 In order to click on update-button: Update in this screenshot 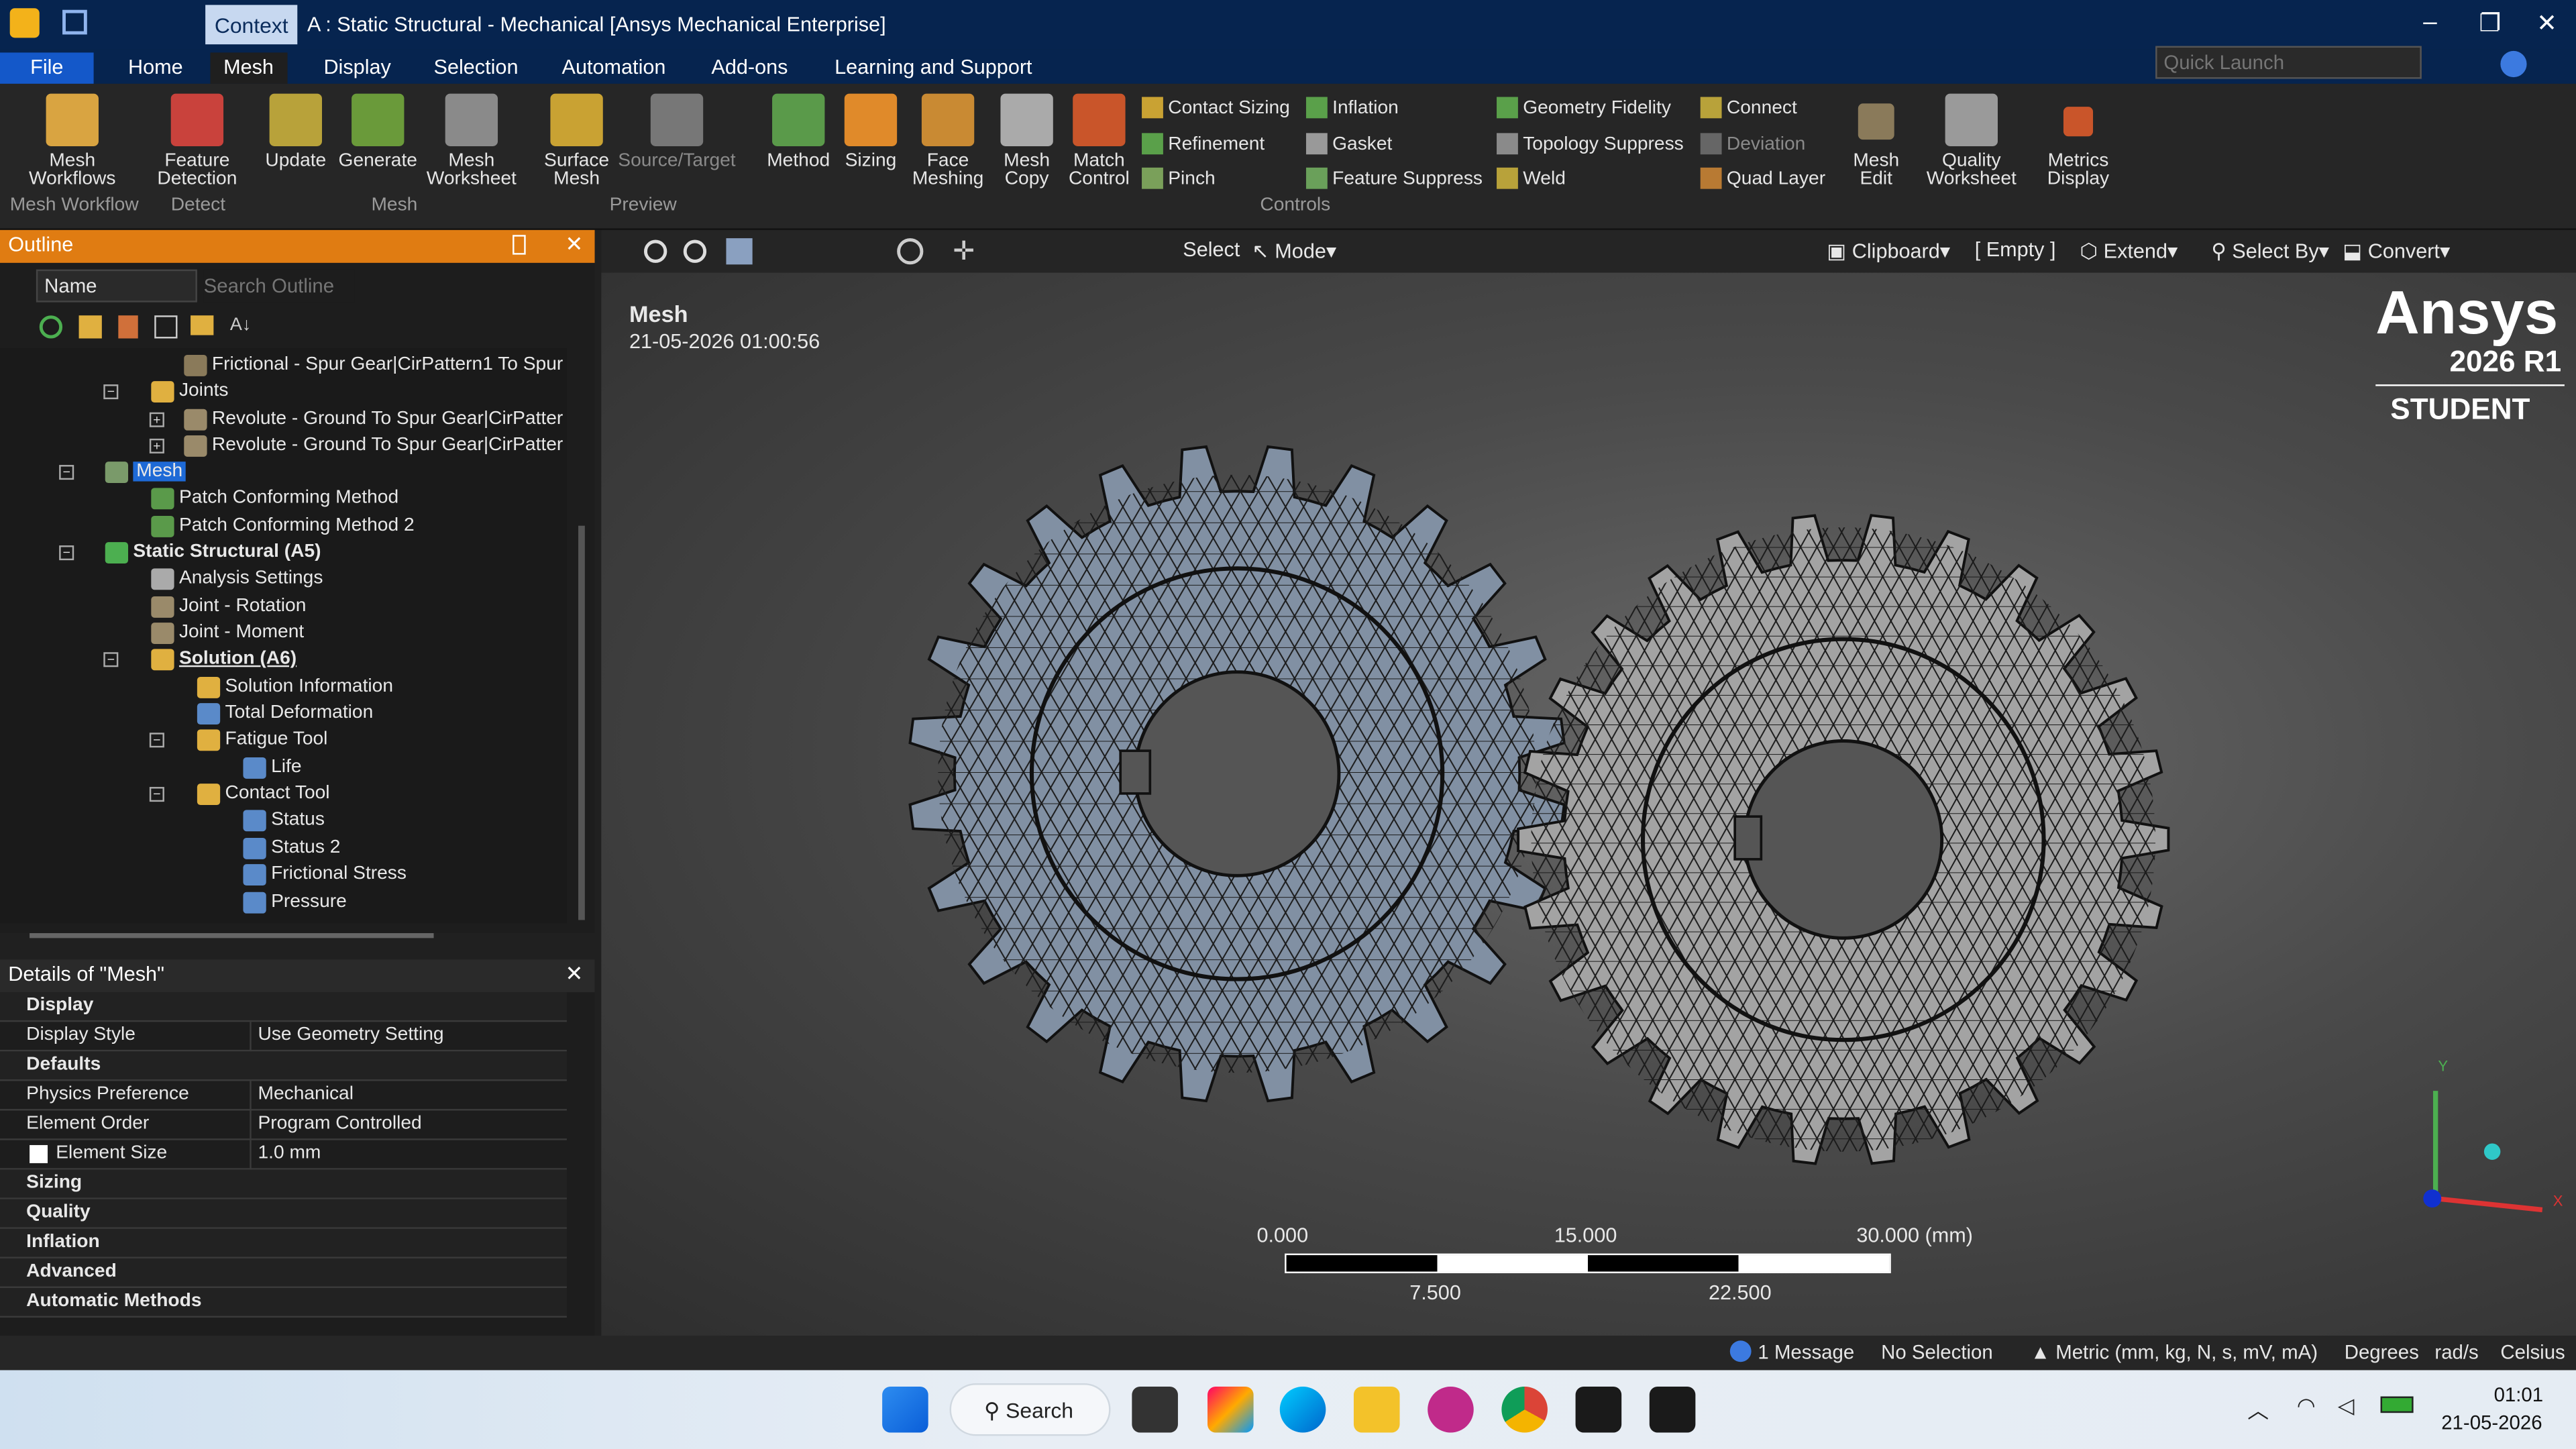, I will do `click(296, 132)`.